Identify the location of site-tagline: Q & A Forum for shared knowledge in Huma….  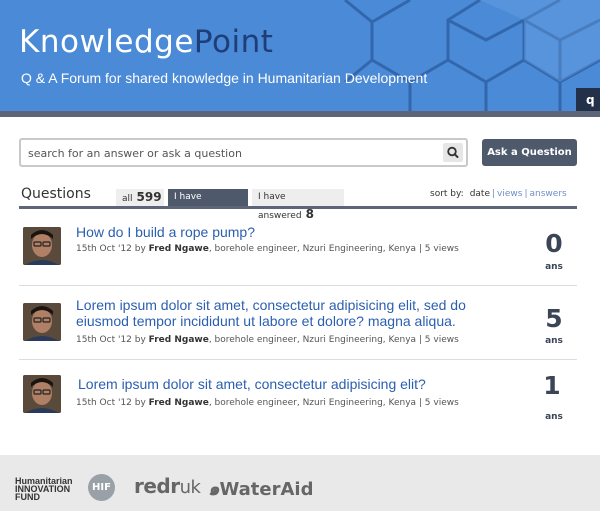
(224, 78).